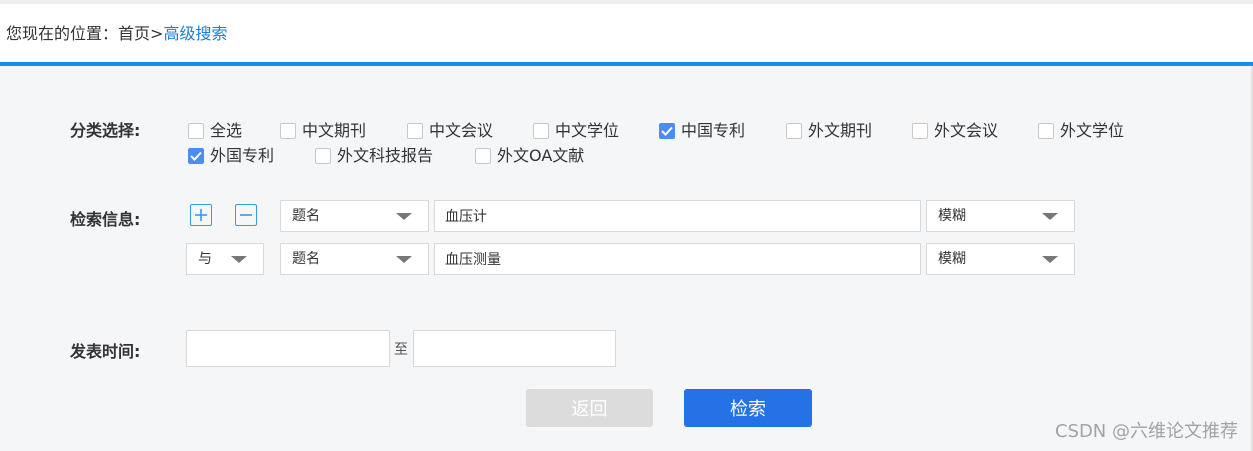 Image resolution: width=1253 pixels, height=451 pixels. I want to click on date-range-separator: 至, so click(401, 350).